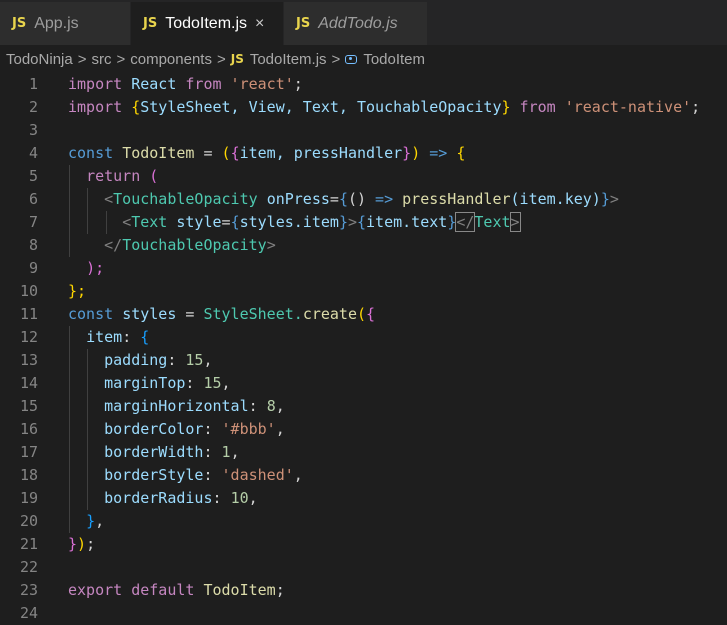 The width and height of the screenshot is (727, 625). I want to click on tab-addtodo-js: JS AddTodo.js, so click(355, 23).